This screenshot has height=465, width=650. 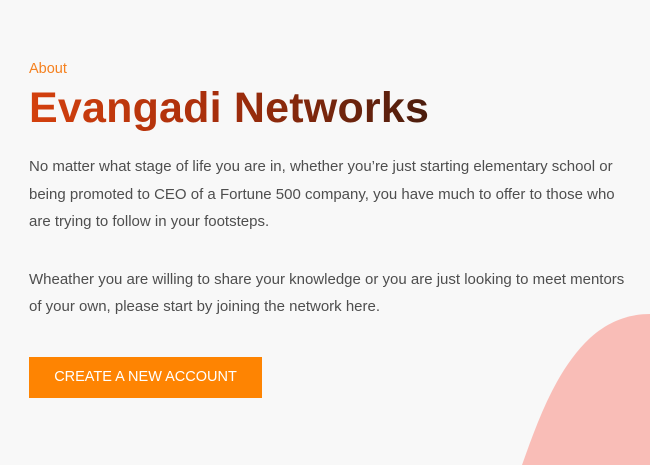 I want to click on create-account-button: CREATE A NEW ACCOUNT, so click(x=145, y=377).